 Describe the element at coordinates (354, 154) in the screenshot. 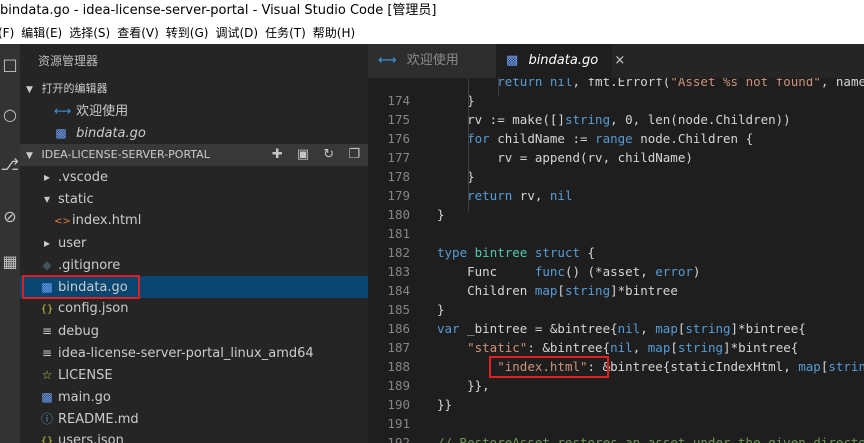

I see `collapse-all-icon: ❐` at that location.